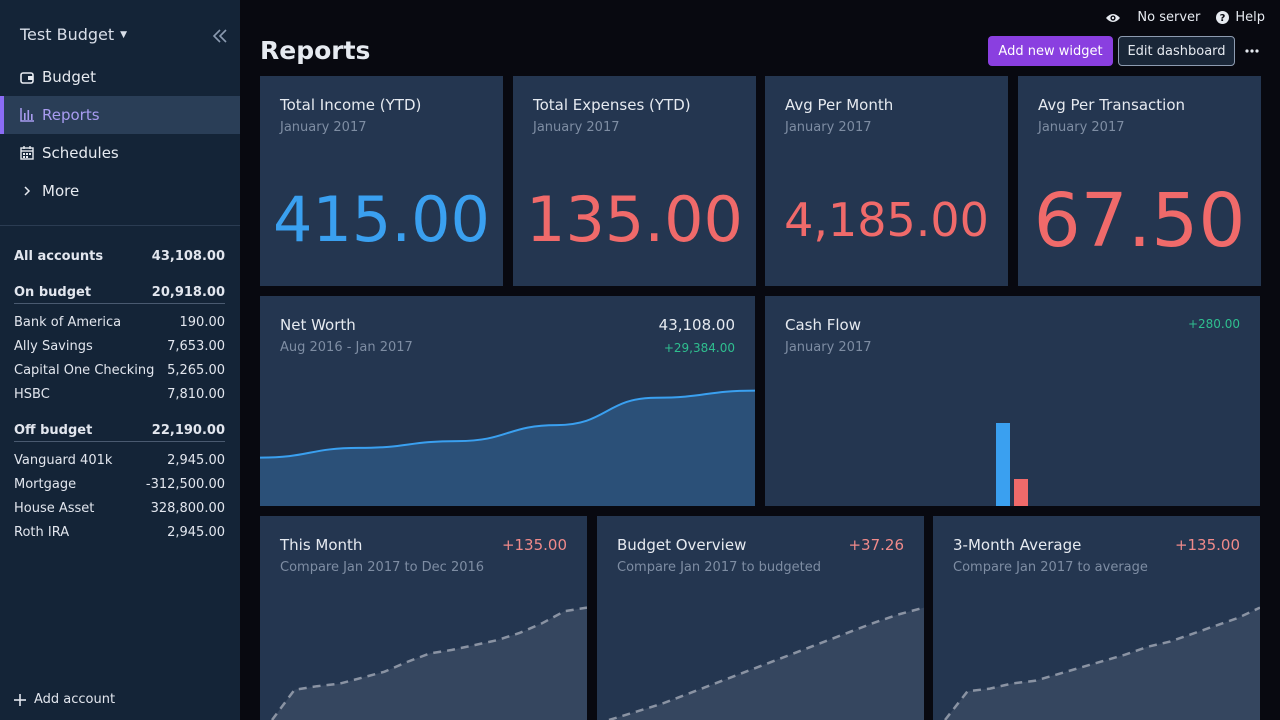  Describe the element at coordinates (1176, 51) in the screenshot. I see `edit-dashboard-button: Edit dashboard` at that location.